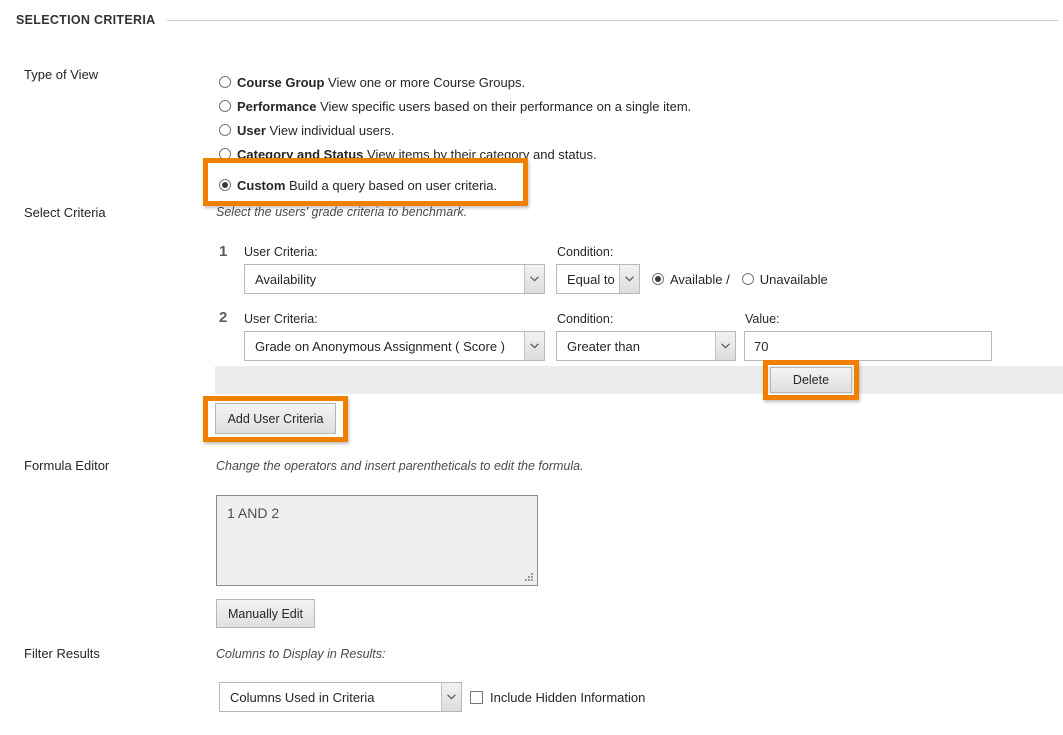  I want to click on highlight-box-add-user-criteria, so click(275, 419).